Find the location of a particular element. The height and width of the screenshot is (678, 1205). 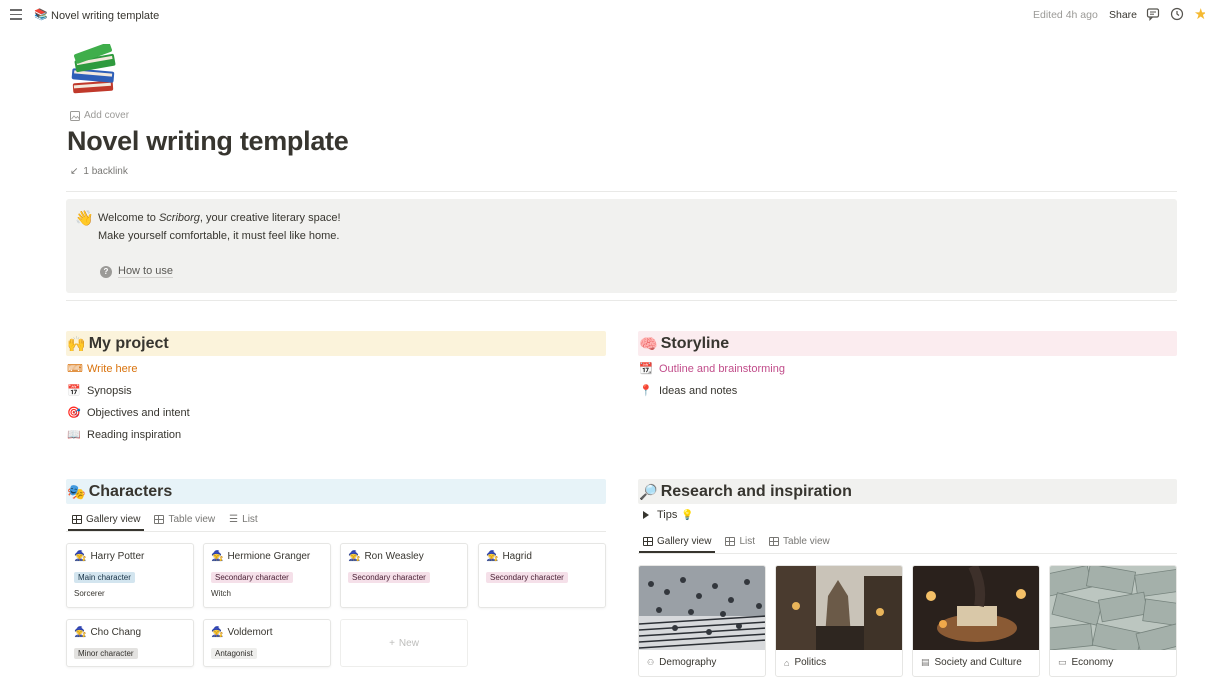

research-view-tabs: Gallery view List Table view is located at coordinates (734, 541).